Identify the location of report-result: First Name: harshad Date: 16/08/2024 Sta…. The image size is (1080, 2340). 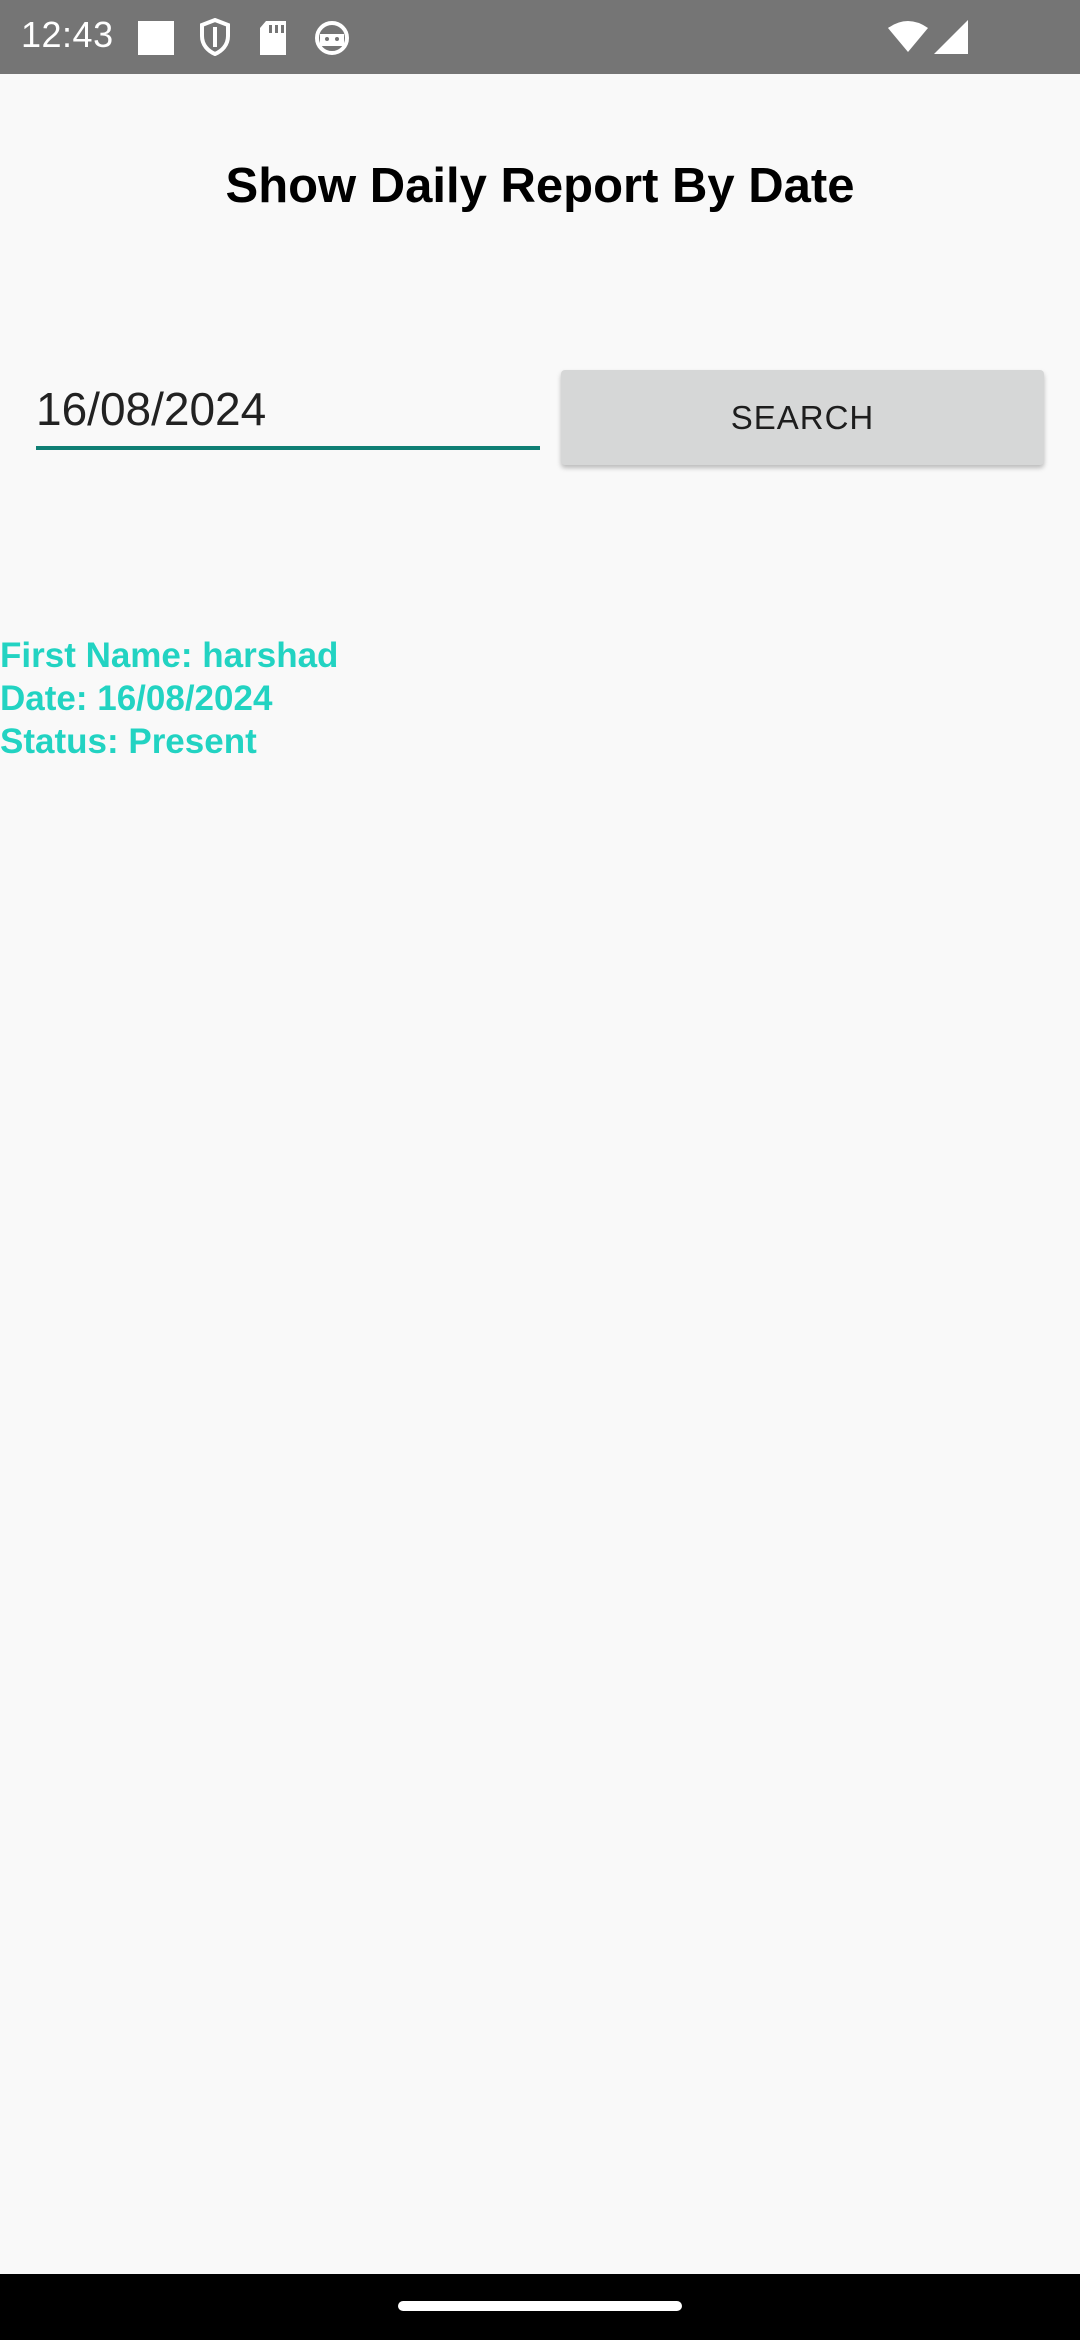
(169, 698).